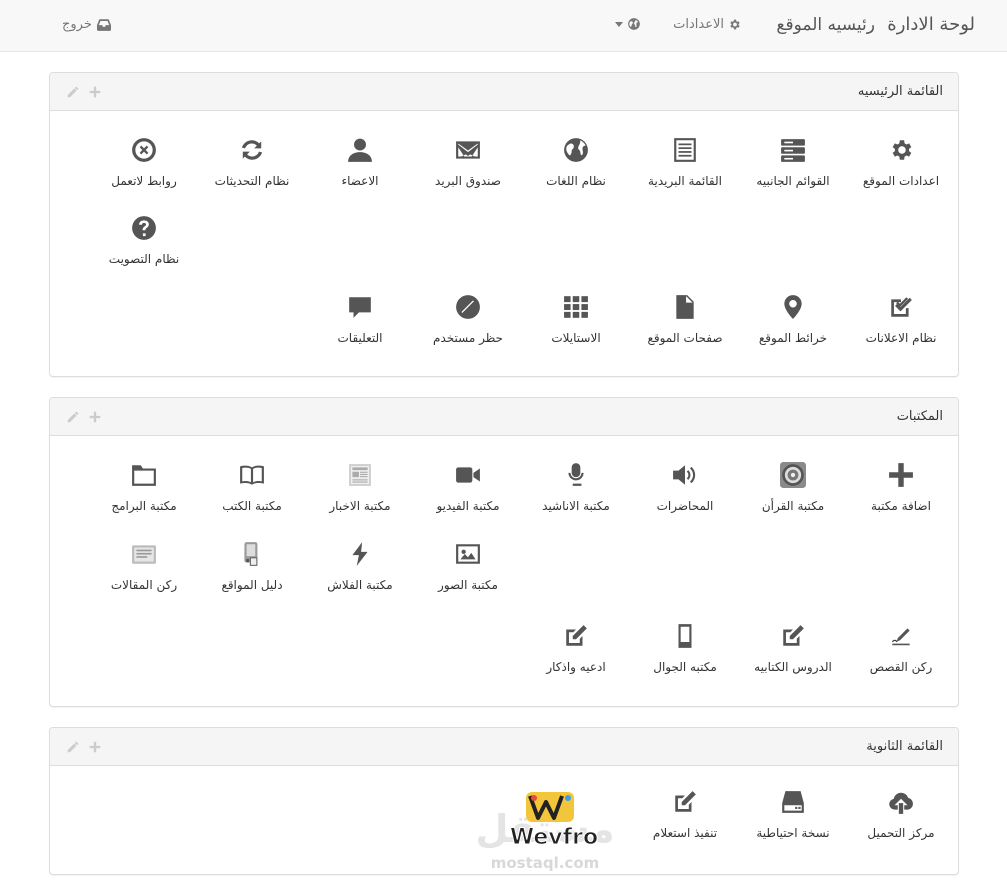 The image size is (1007, 894). I want to click on panel-item: صفحات الموقع, so click(685, 321).